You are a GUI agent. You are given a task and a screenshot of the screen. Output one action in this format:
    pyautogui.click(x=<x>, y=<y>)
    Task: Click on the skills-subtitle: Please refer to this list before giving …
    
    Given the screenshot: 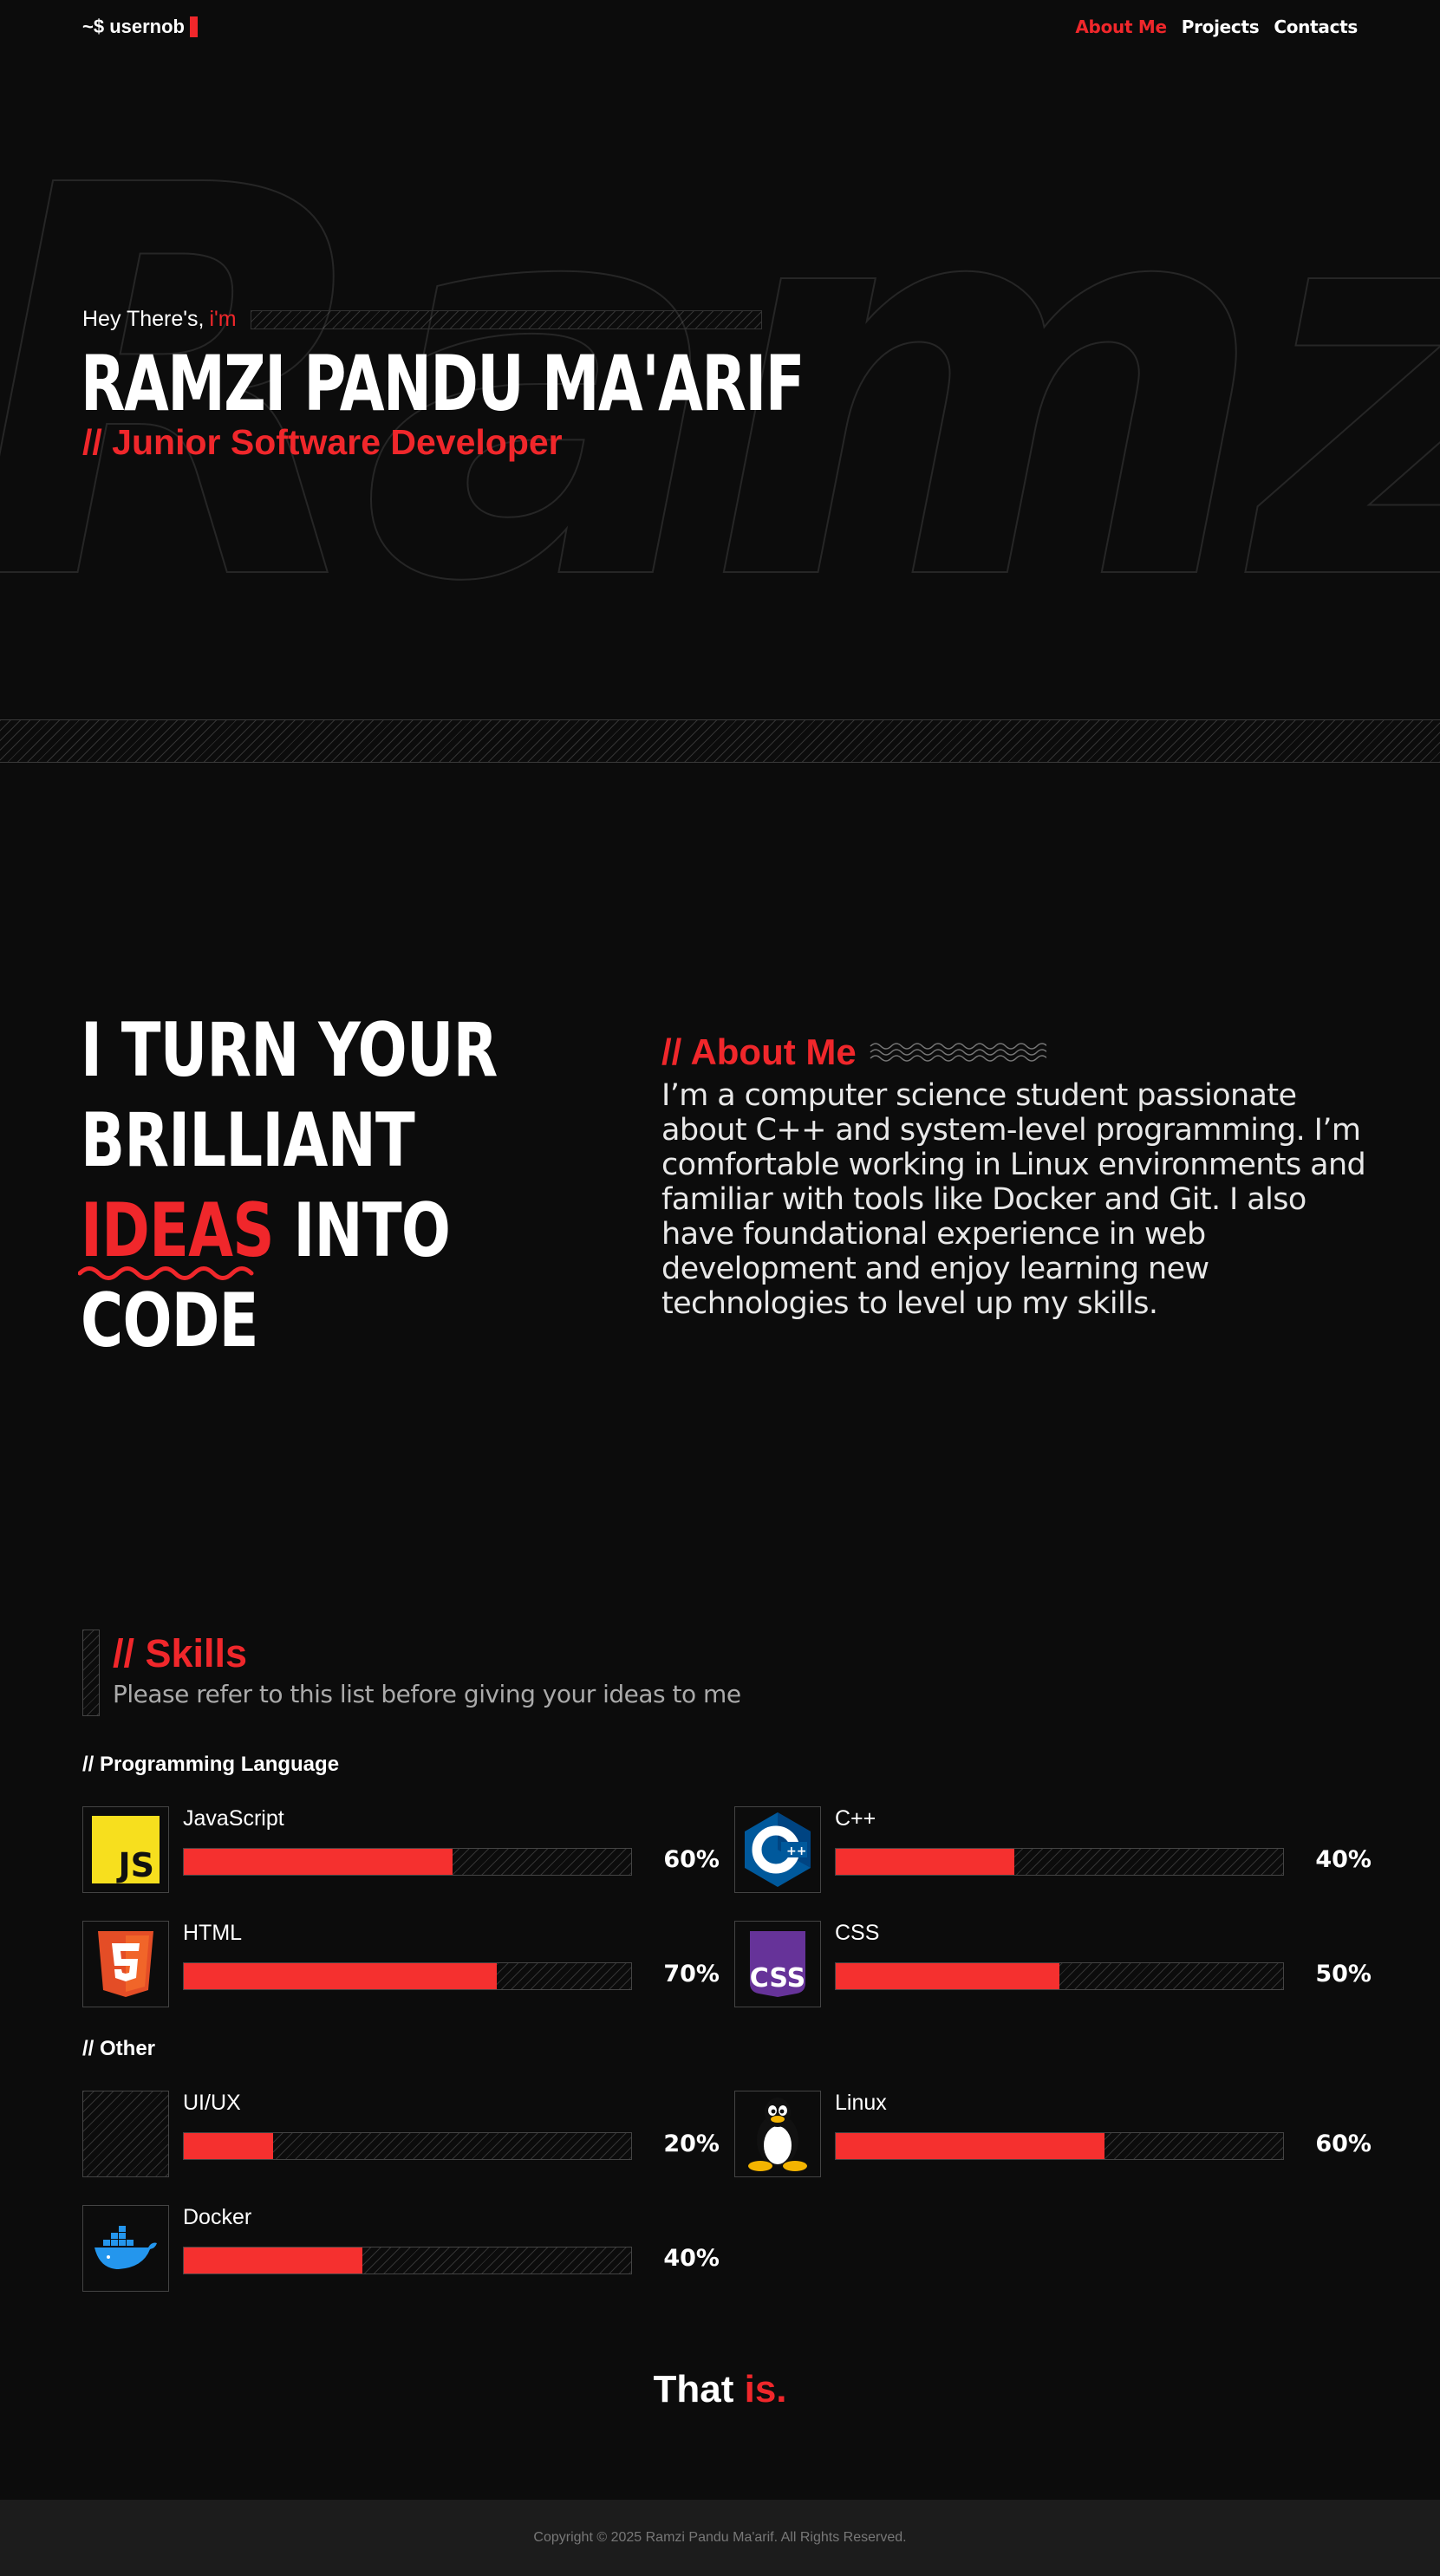 What is the action you would take?
    pyautogui.click(x=427, y=1694)
    